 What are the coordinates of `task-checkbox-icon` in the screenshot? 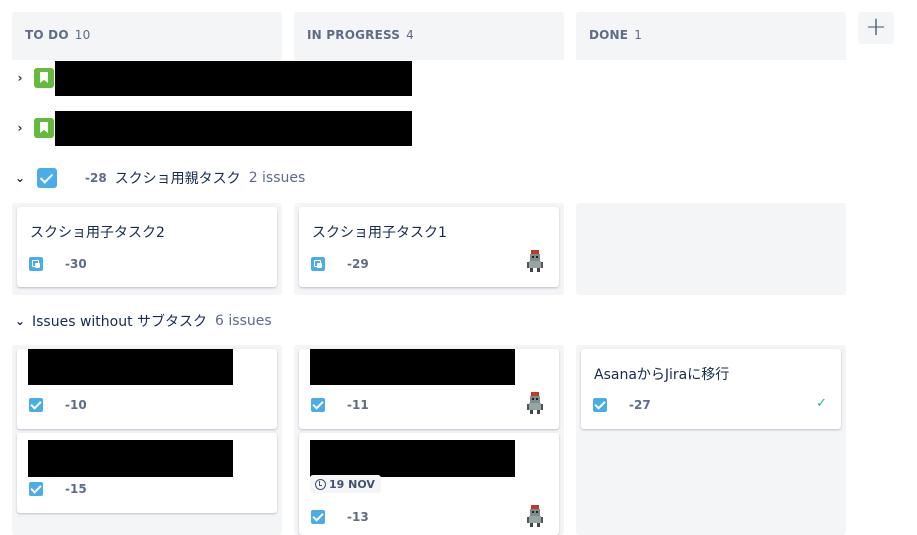 It's located at (47, 178).